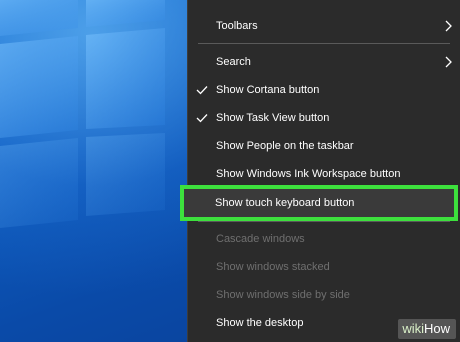  Describe the element at coordinates (273, 267) in the screenshot. I see `menu-item-label: Show windows stacked` at that location.